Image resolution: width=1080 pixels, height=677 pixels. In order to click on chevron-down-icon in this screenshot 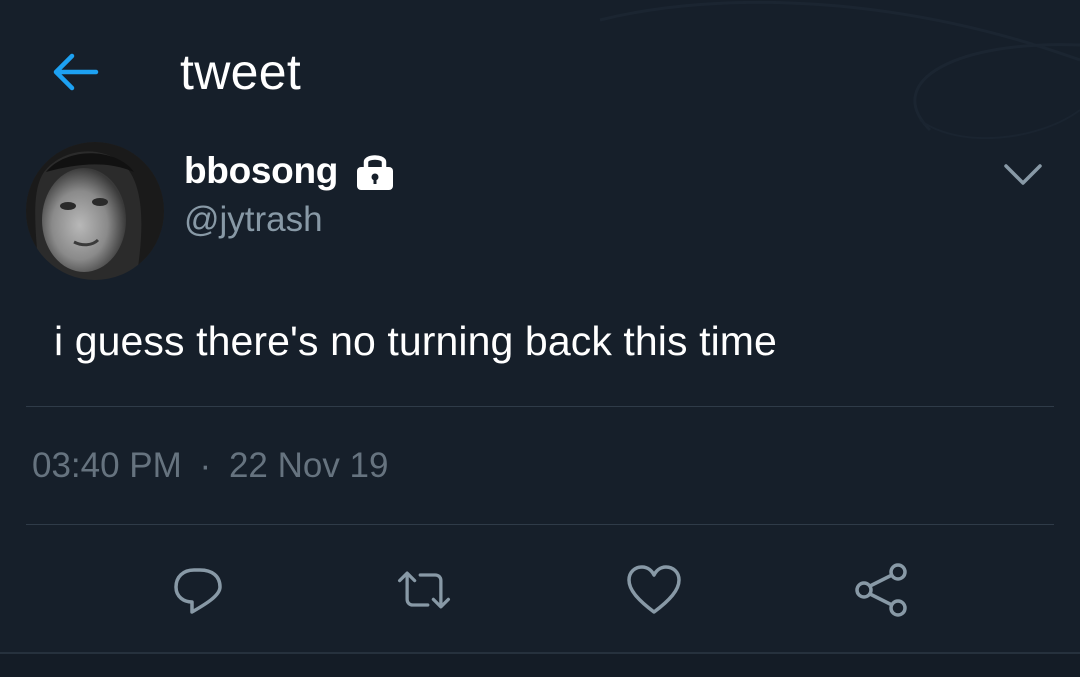, I will do `click(1023, 174)`.